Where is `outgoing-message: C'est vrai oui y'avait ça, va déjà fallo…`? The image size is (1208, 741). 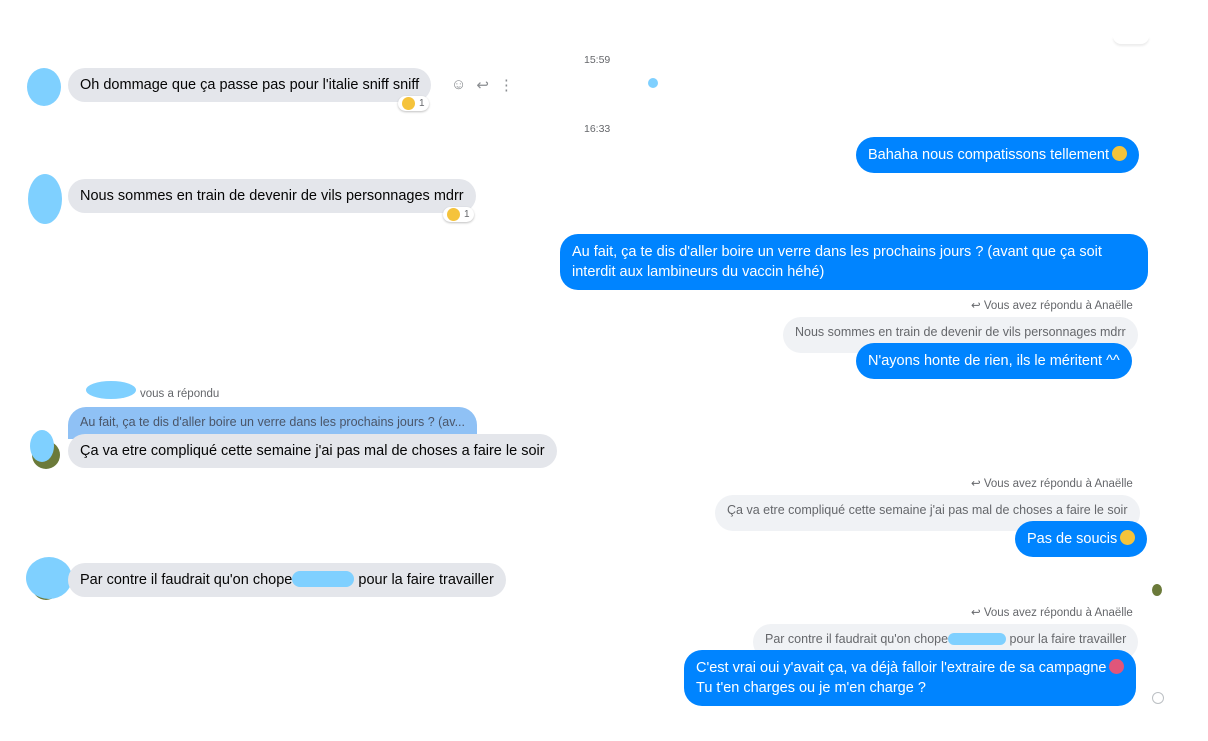 outgoing-message: C'est vrai oui y'avait ça, va déjà fallo… is located at coordinates (910, 678).